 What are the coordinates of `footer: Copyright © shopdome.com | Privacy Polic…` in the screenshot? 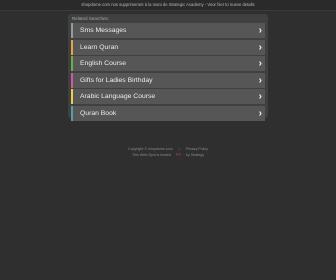 It's located at (168, 152).